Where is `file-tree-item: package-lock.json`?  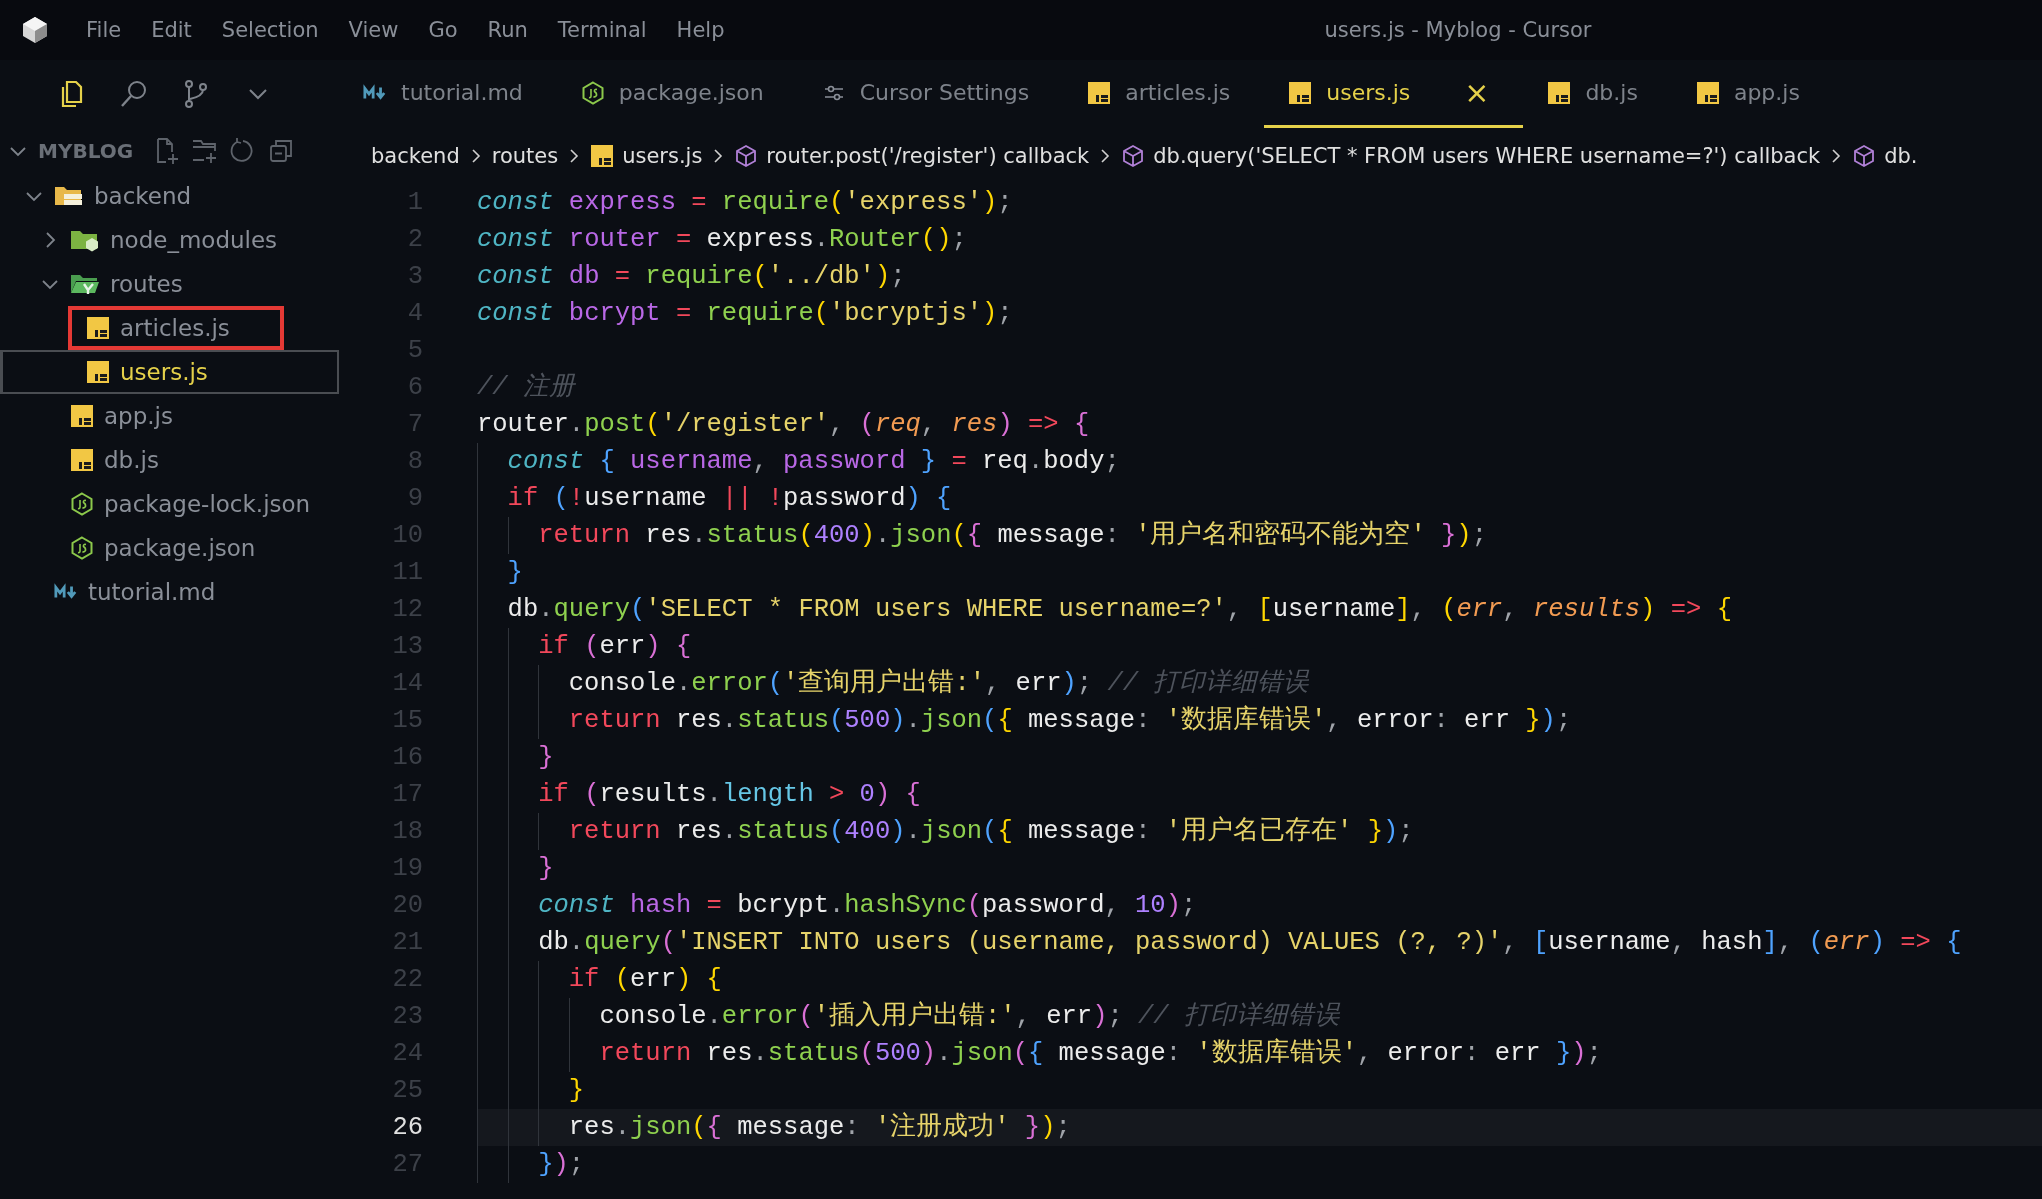
file-tree-item: package-lock.json is located at coordinates (169, 504).